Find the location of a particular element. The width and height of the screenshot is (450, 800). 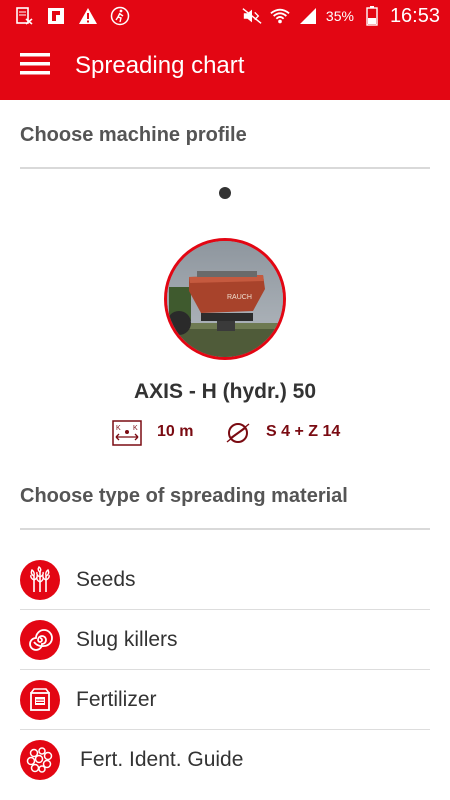

list-item-fert-ident-guide: Fert. Ident. Guide is located at coordinates (225, 760).